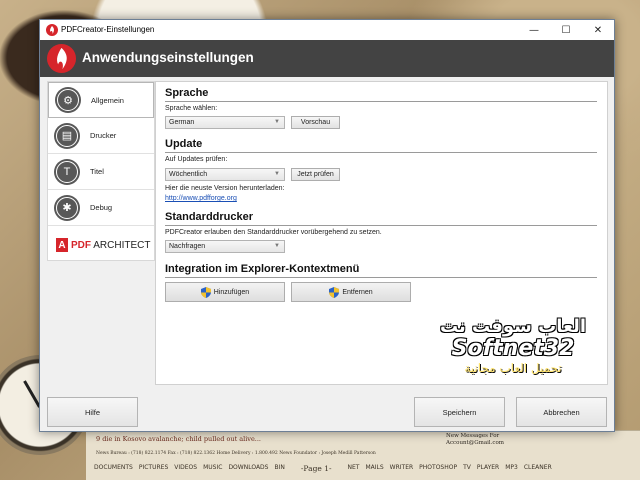 Image resolution: width=640 pixels, height=480 pixels. What do you see at coordinates (402, 468) in the screenshot?
I see `shortcut-writer: WRITER` at bounding box center [402, 468].